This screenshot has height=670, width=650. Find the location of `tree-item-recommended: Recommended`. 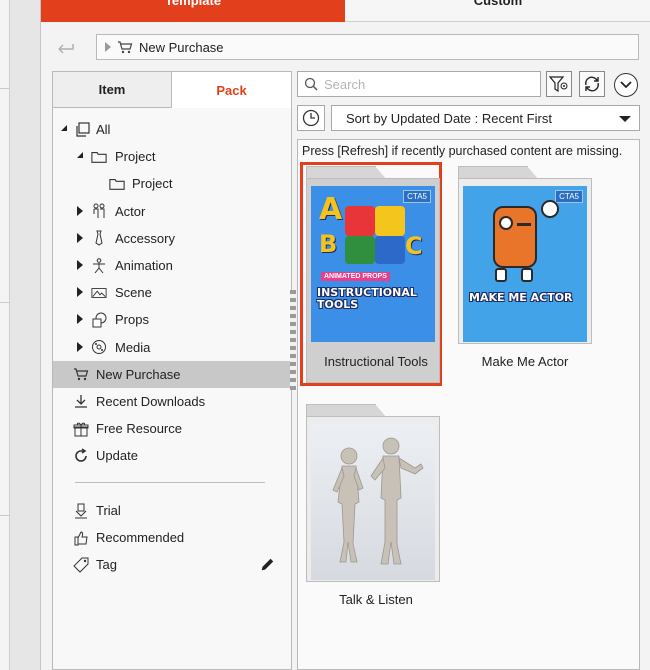

tree-item-recommended: Recommended is located at coordinates (172, 537).